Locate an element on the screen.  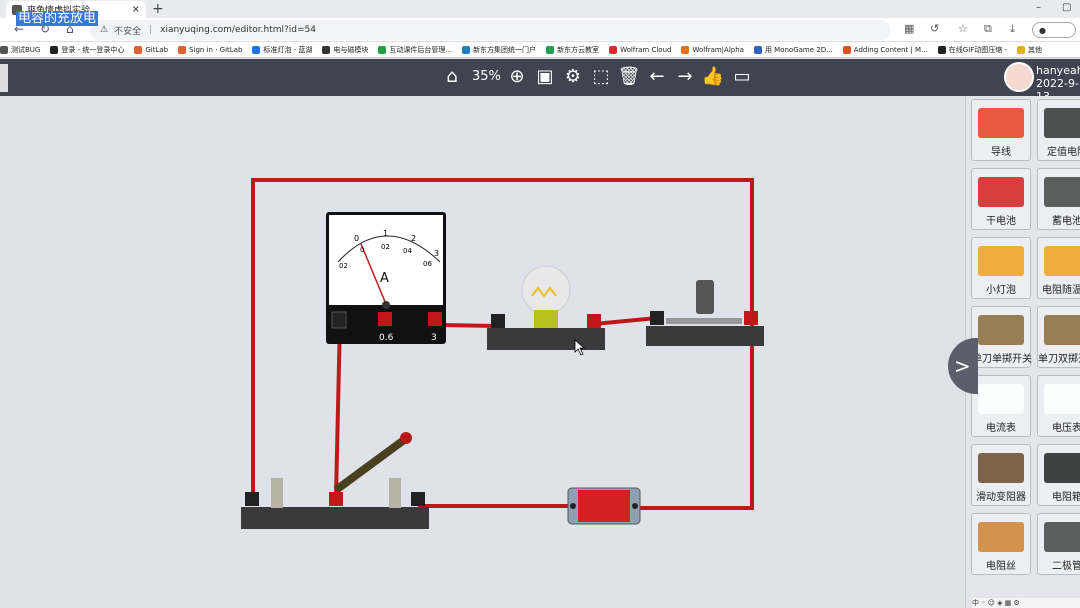
component-item: 单刀单掷开关 is located at coordinates (1001, 337).